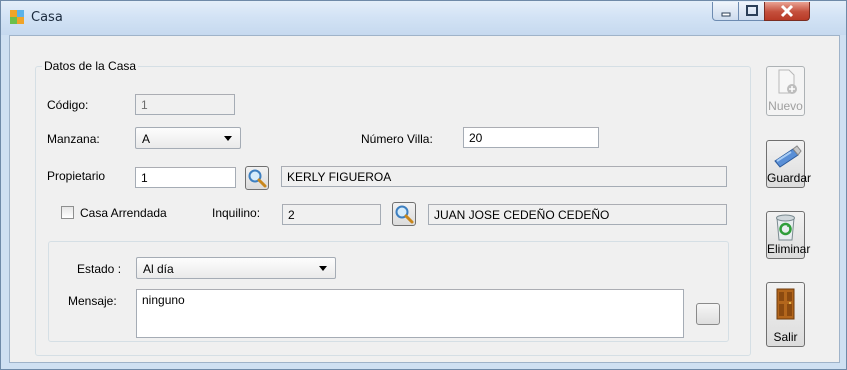 The width and height of the screenshot is (847, 370). I want to click on salir-button: Salir, so click(785, 314).